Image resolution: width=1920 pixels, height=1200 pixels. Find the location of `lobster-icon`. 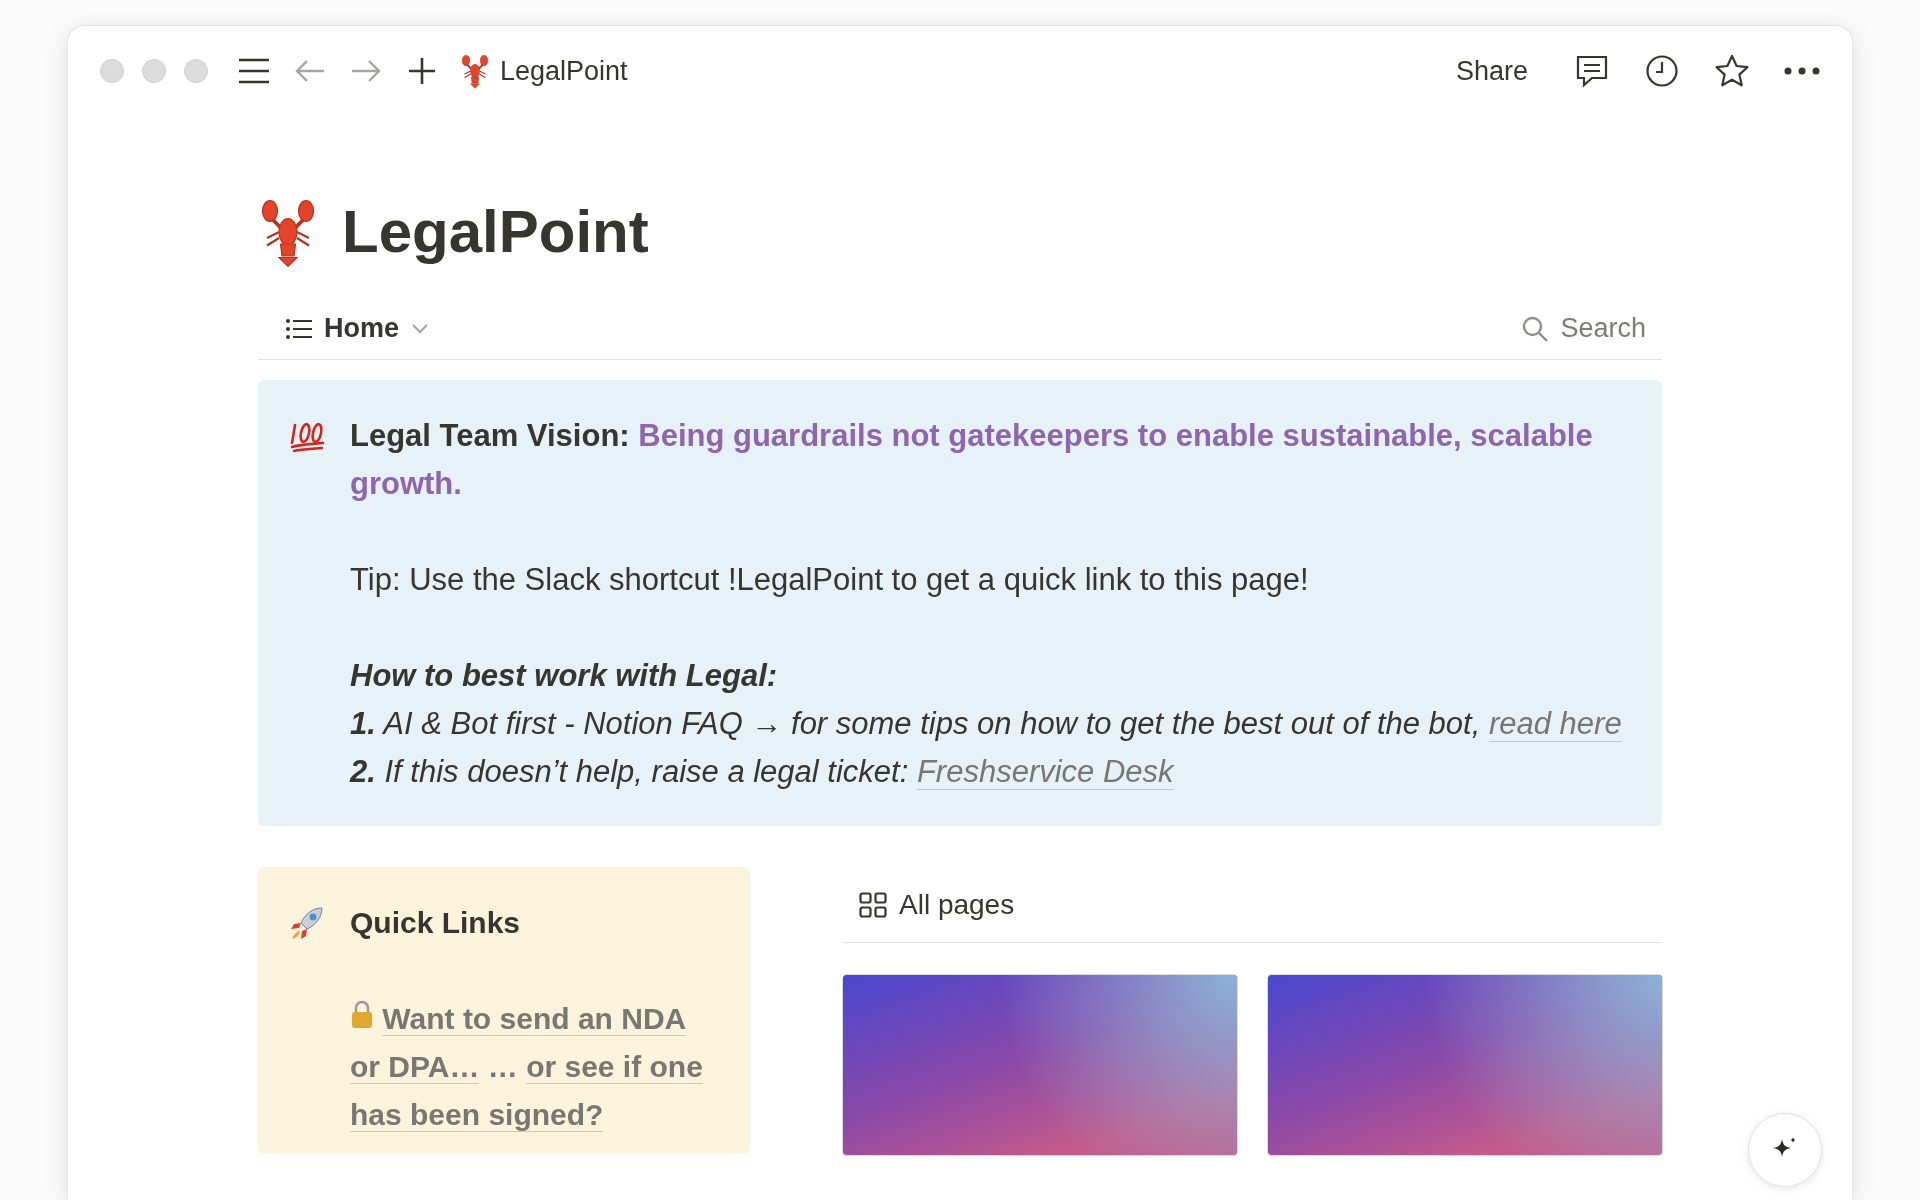

lobster-icon is located at coordinates (475, 71).